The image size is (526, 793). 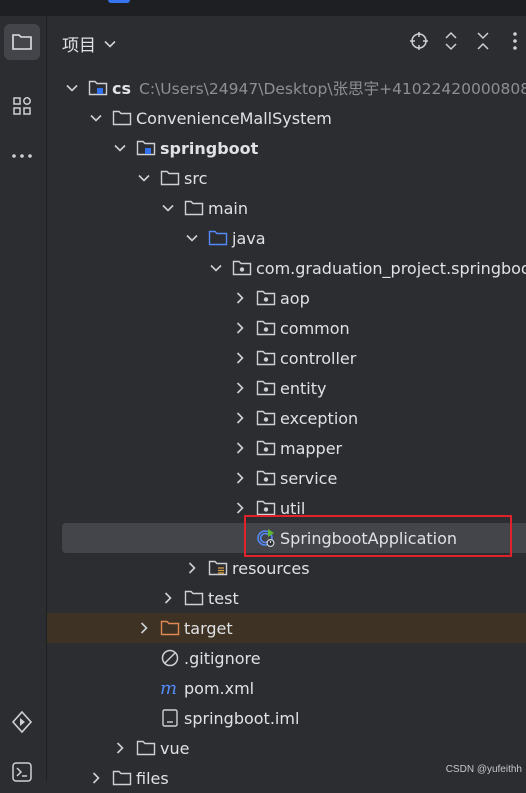 I want to click on tree-label: pom.xml, so click(x=219, y=688).